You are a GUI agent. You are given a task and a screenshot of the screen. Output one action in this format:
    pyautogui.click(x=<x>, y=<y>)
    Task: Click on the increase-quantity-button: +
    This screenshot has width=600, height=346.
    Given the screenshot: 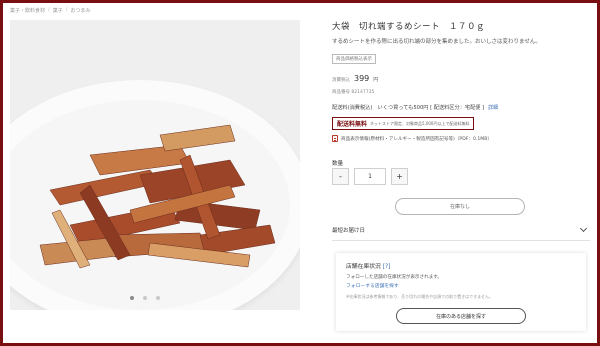 What is the action you would take?
    pyautogui.click(x=399, y=176)
    